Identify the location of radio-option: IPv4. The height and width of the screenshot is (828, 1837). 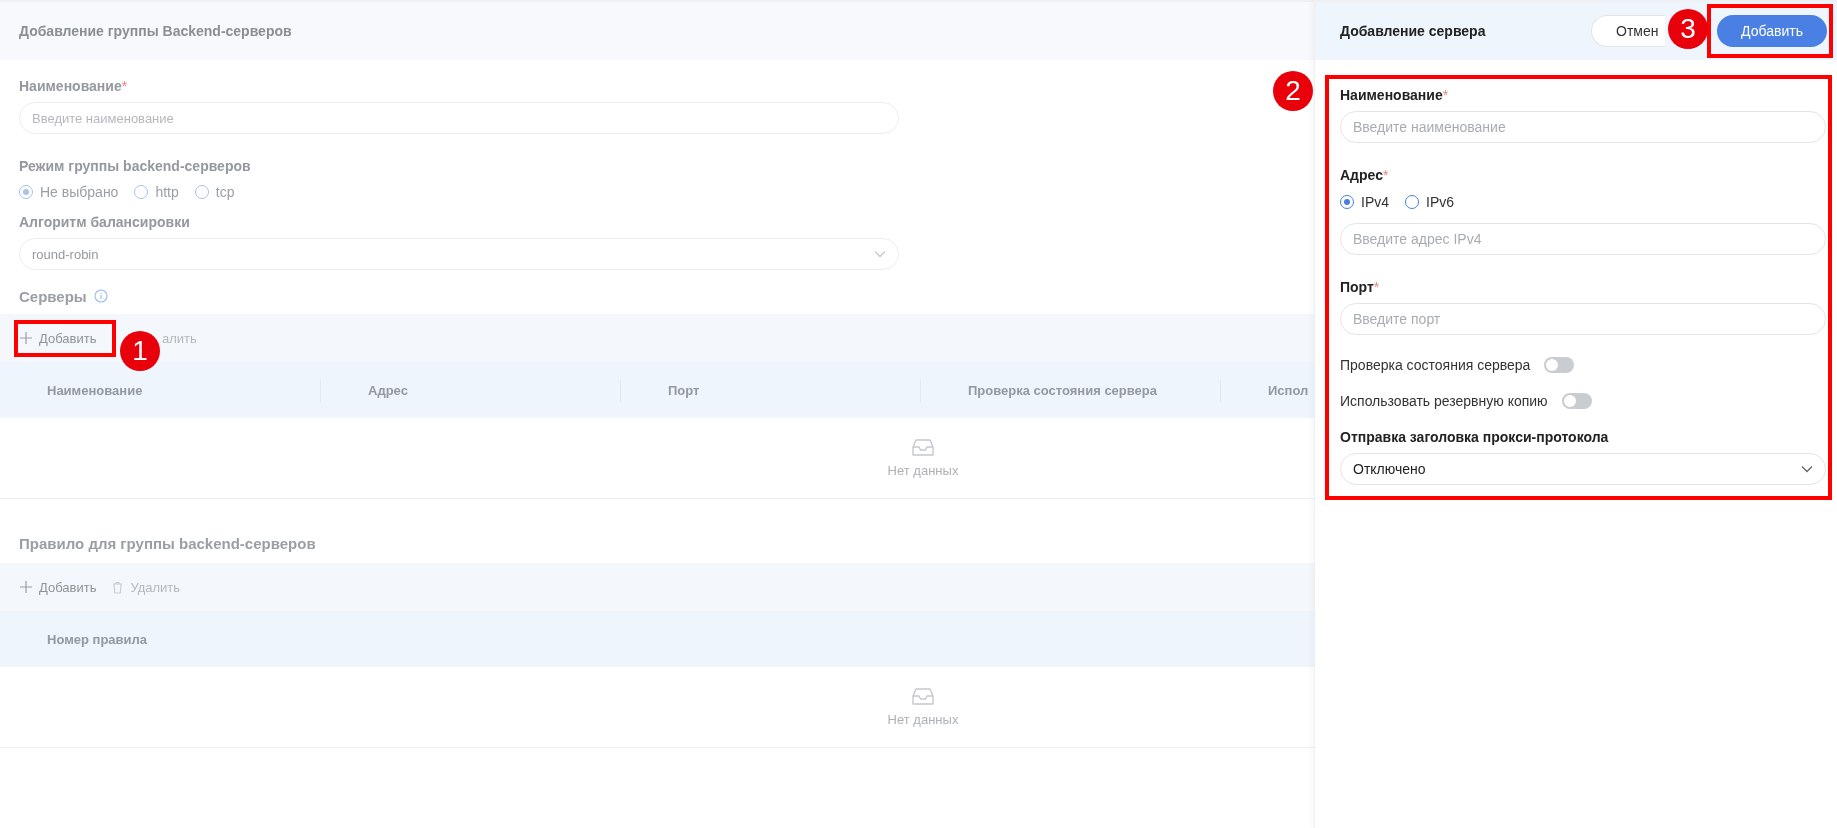
(1364, 202).